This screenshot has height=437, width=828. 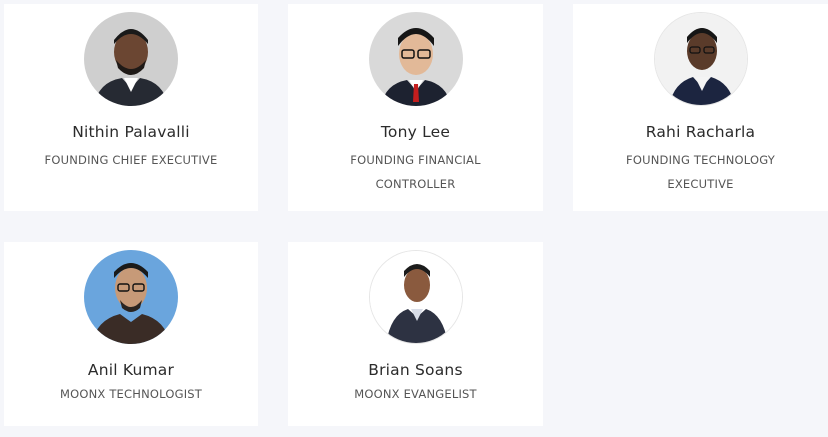 What do you see at coordinates (131, 160) in the screenshot?
I see `member-role: FOUNDING CHIEF EXECUTIVE` at bounding box center [131, 160].